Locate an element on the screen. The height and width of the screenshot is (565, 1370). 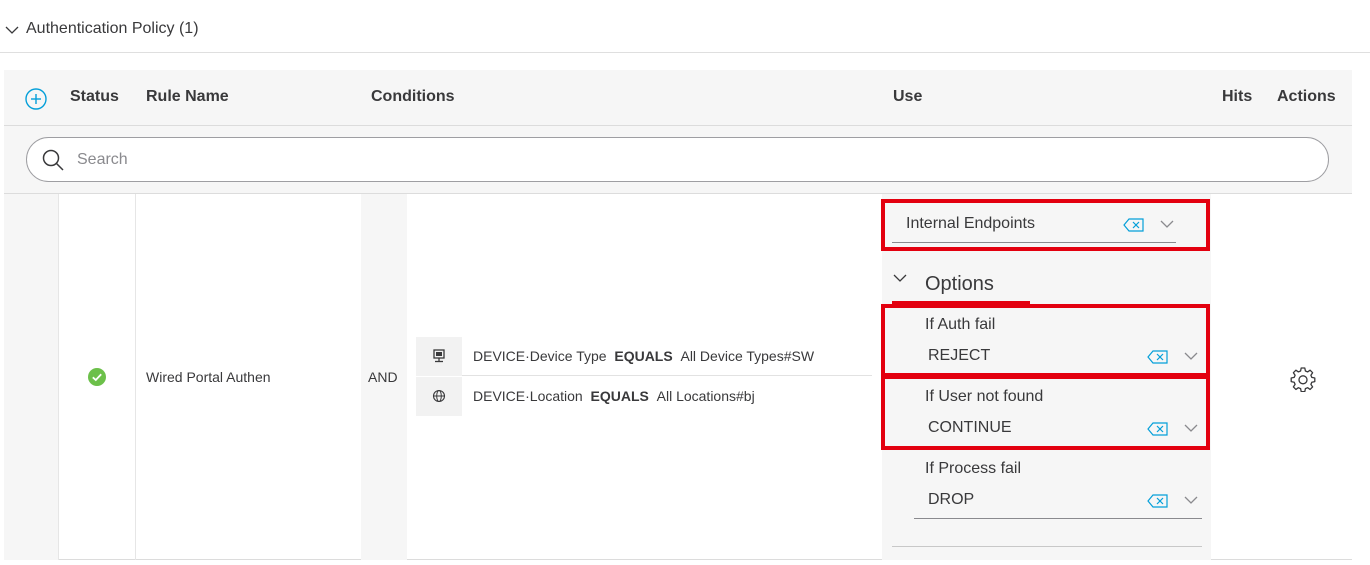
column-header-rule-name: Rule Name is located at coordinates (187, 97).